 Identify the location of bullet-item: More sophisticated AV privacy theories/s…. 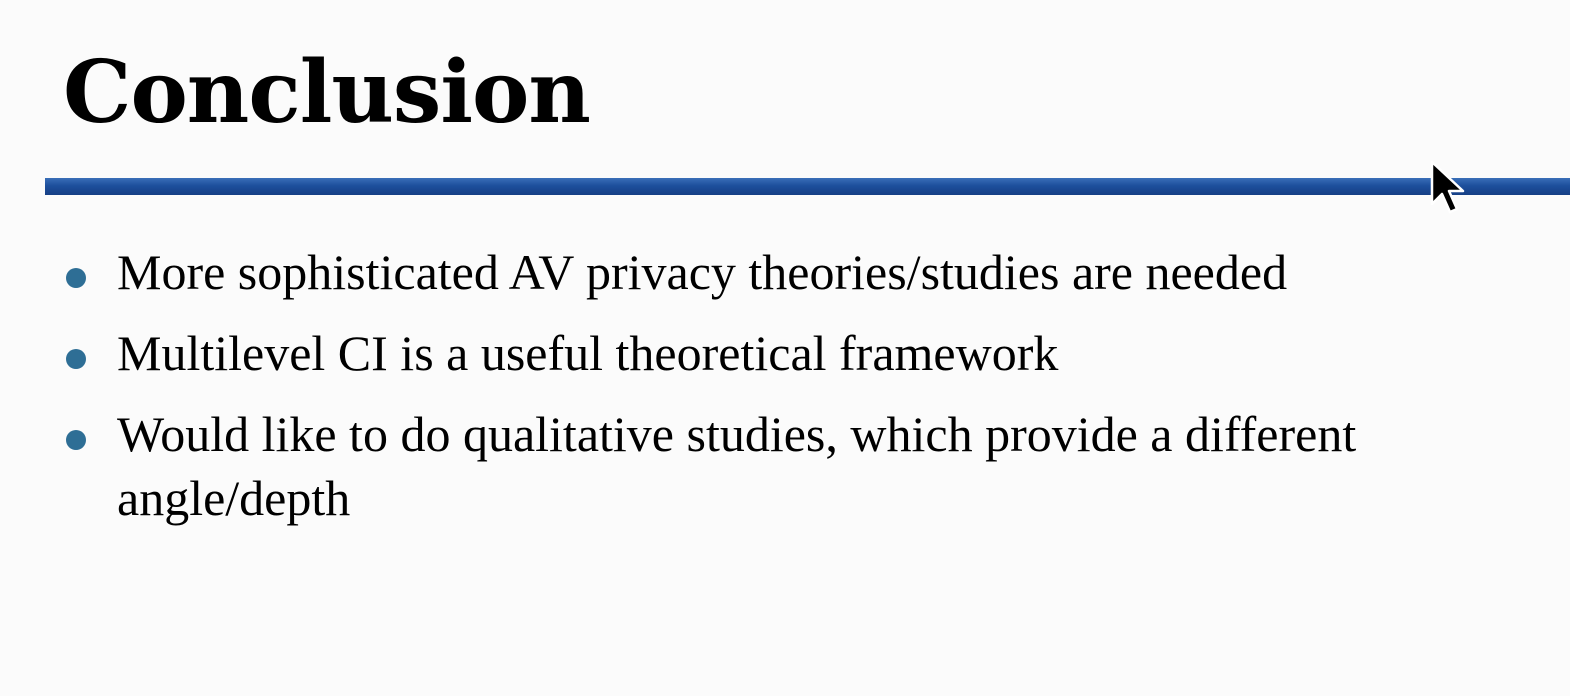
(785, 272).